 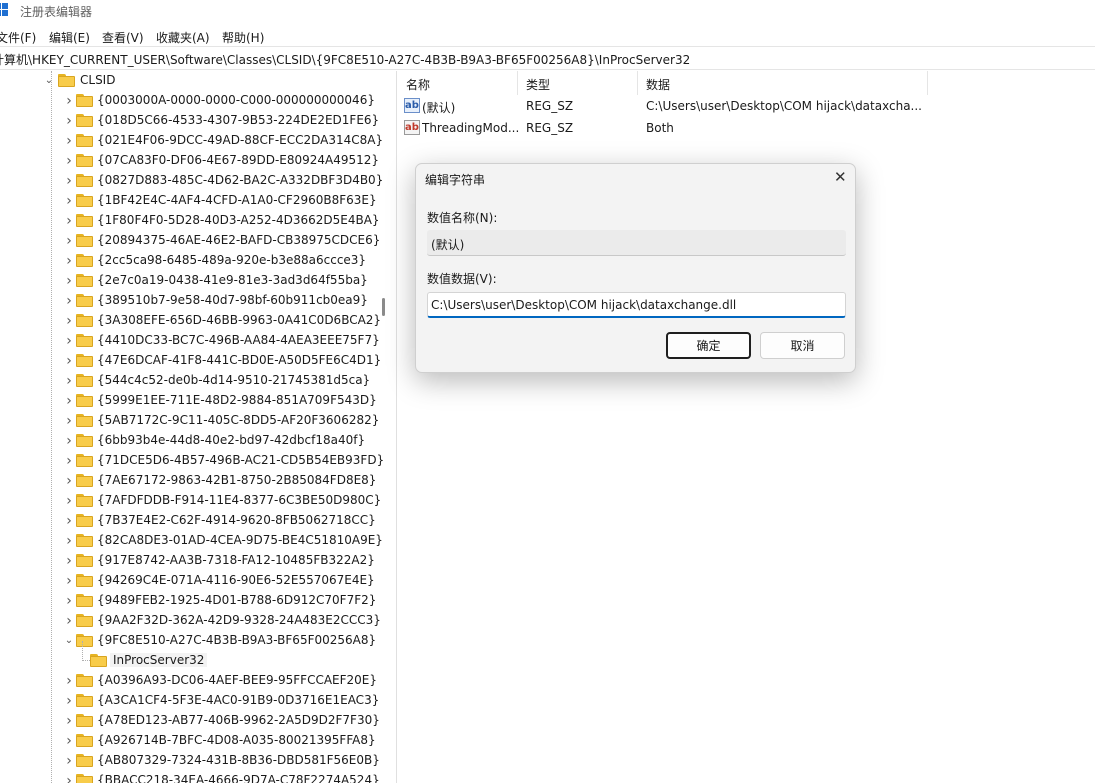 What do you see at coordinates (660, 128) in the screenshot?
I see `value-data: Both` at bounding box center [660, 128].